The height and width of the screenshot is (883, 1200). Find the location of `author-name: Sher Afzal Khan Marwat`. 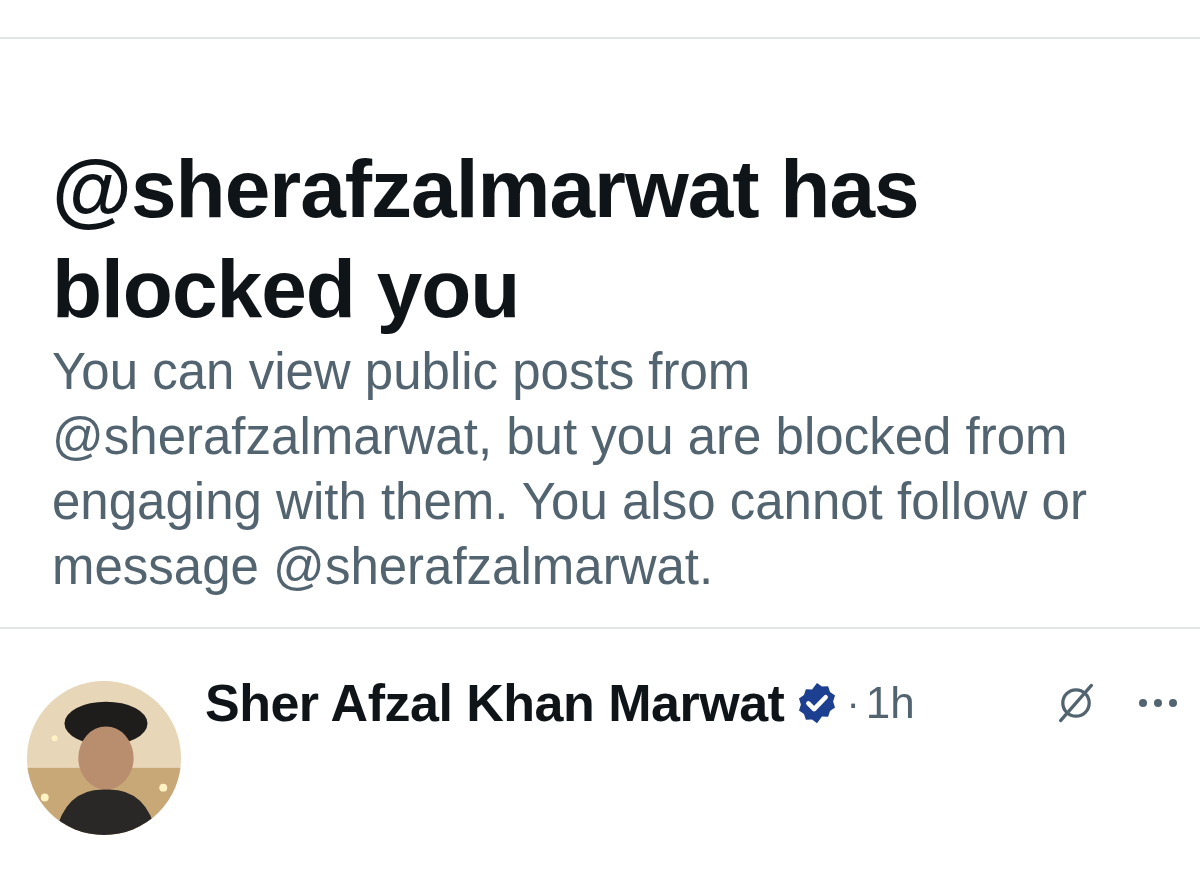

author-name: Sher Afzal Khan Marwat is located at coordinates (495, 703).